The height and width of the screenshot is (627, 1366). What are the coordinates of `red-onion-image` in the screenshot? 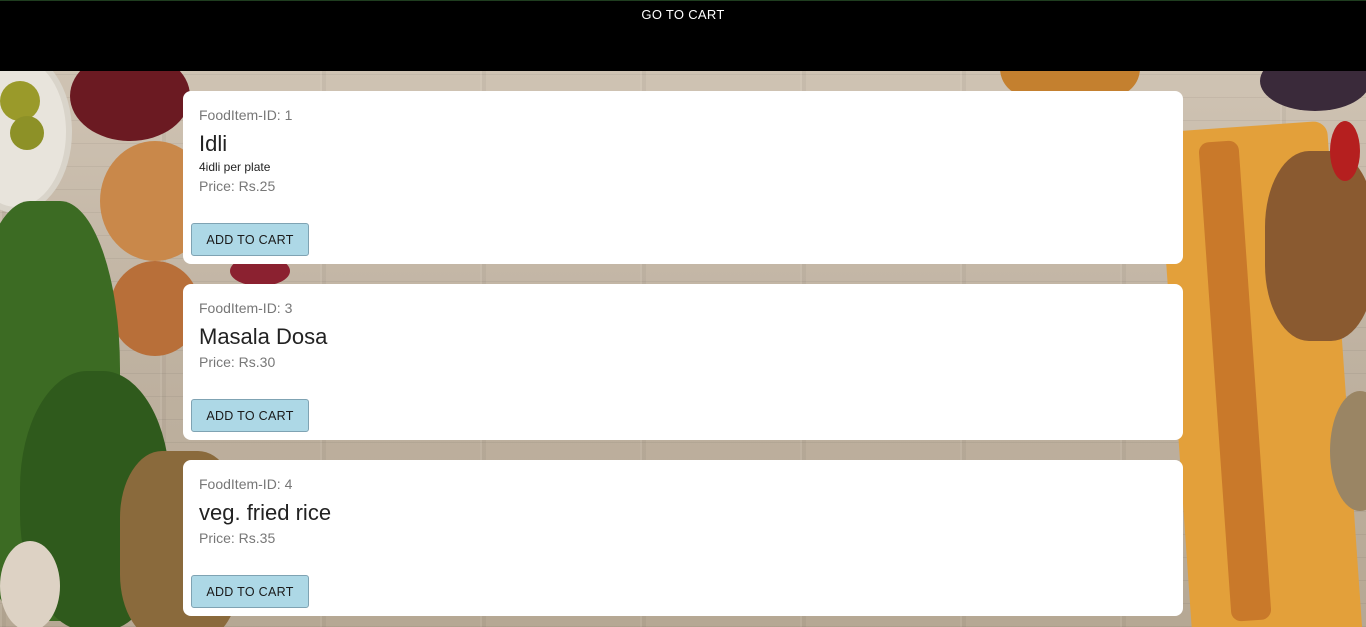 It's located at (130, 106).